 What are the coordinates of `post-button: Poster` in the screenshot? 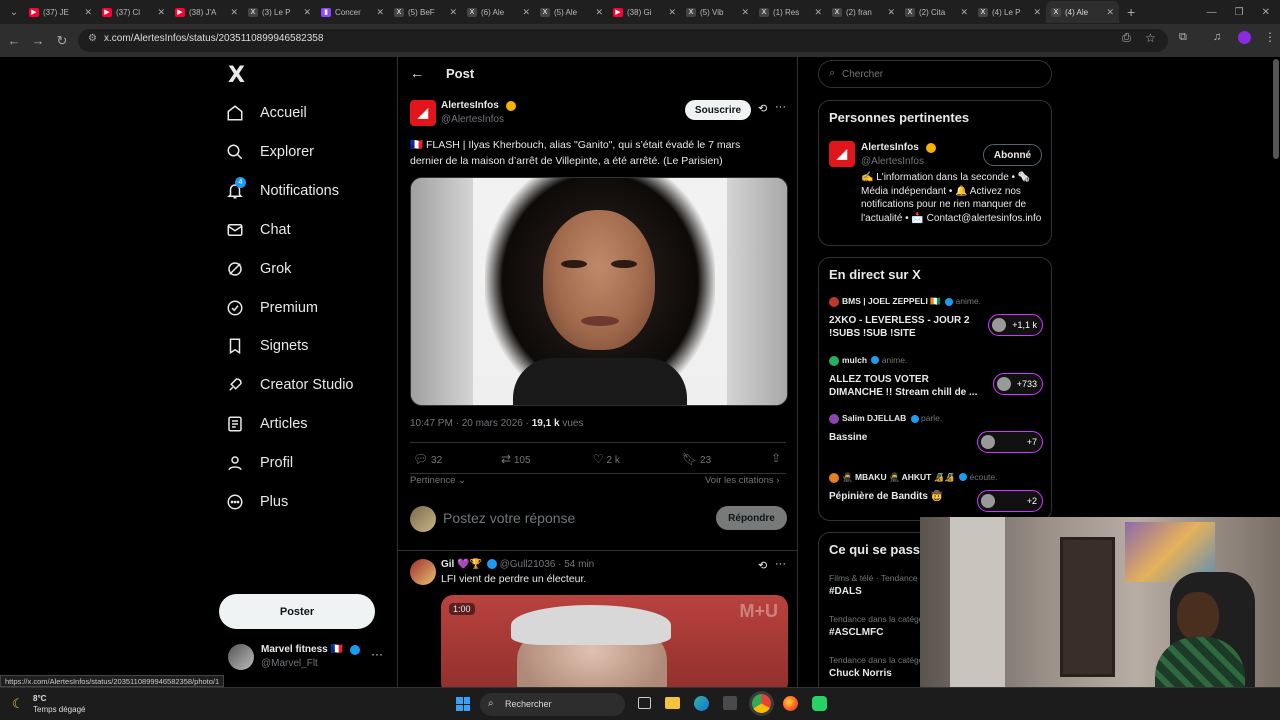 It's located at (297, 611).